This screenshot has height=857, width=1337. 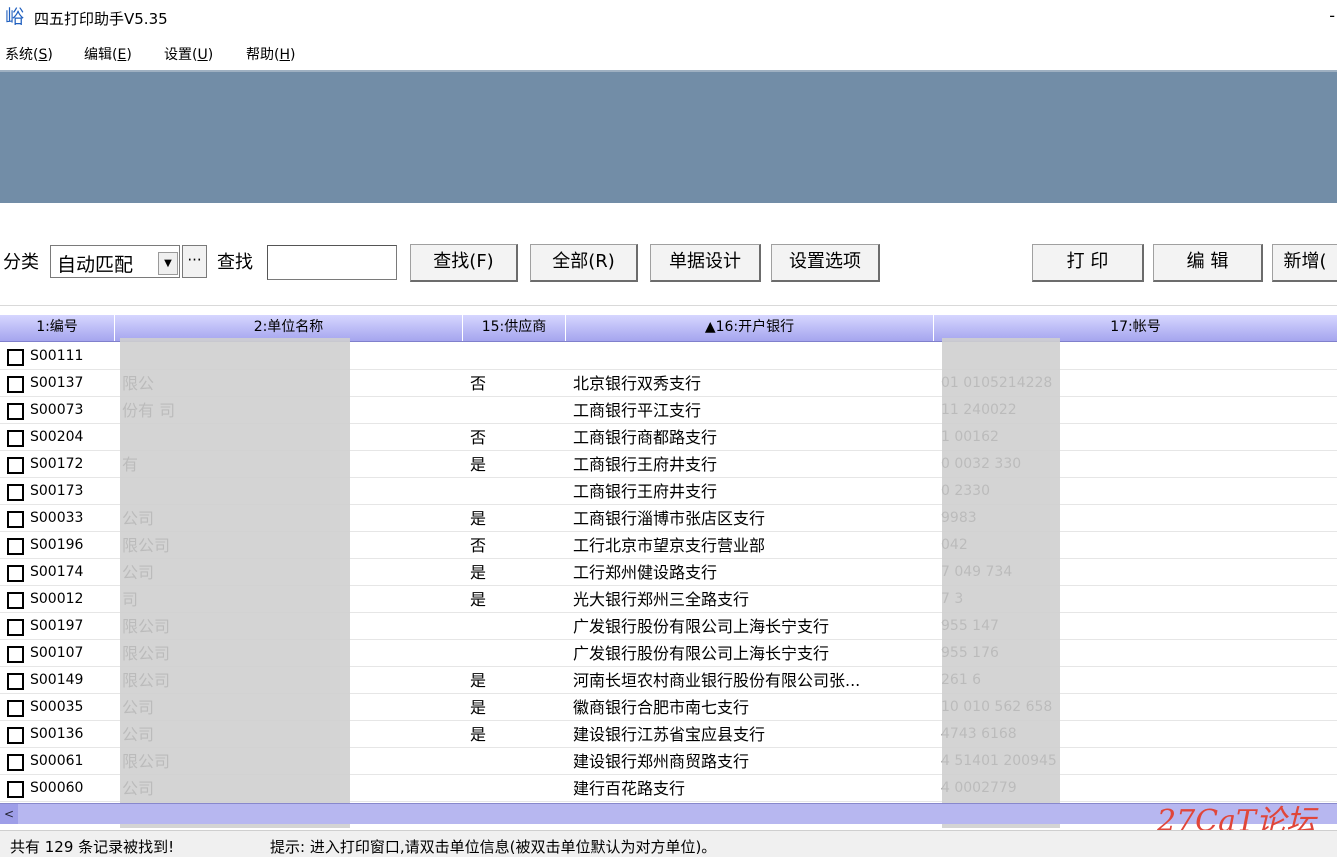 I want to click on cell-bank: 工商银行淄博市张店区支行, so click(x=669, y=518).